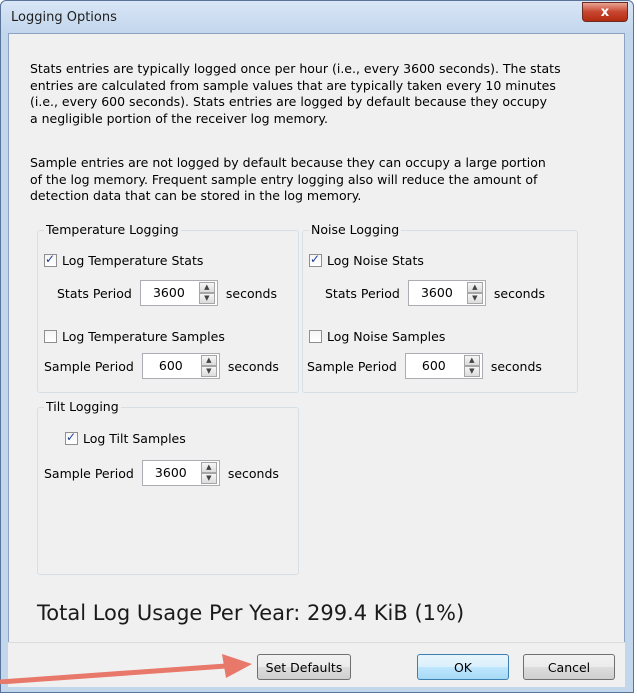  I want to click on log-tilt-samples-checkbox: Log Tilt Samples, so click(125, 438).